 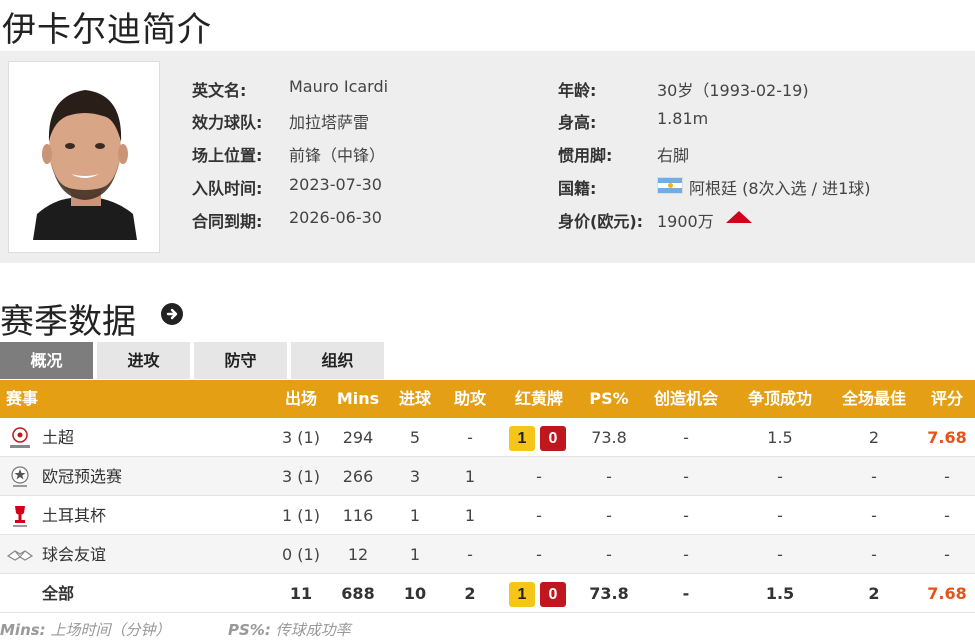 What do you see at coordinates (20, 555) in the screenshot?
I see `club-friendly-logo-icon` at bounding box center [20, 555].